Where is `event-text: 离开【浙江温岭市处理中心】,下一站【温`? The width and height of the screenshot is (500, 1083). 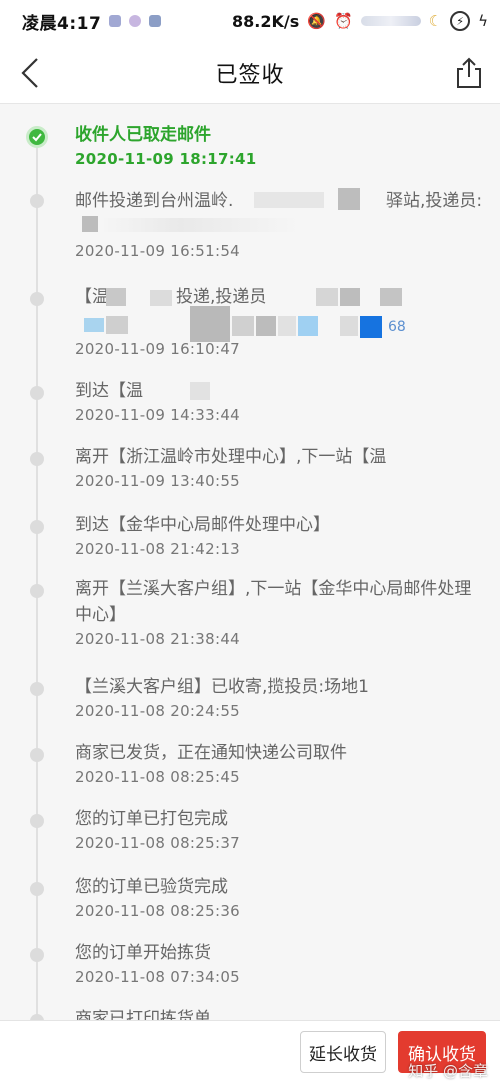
event-text: 离开【浙江温岭市处理中心】,下一站【温 is located at coordinates (231, 457).